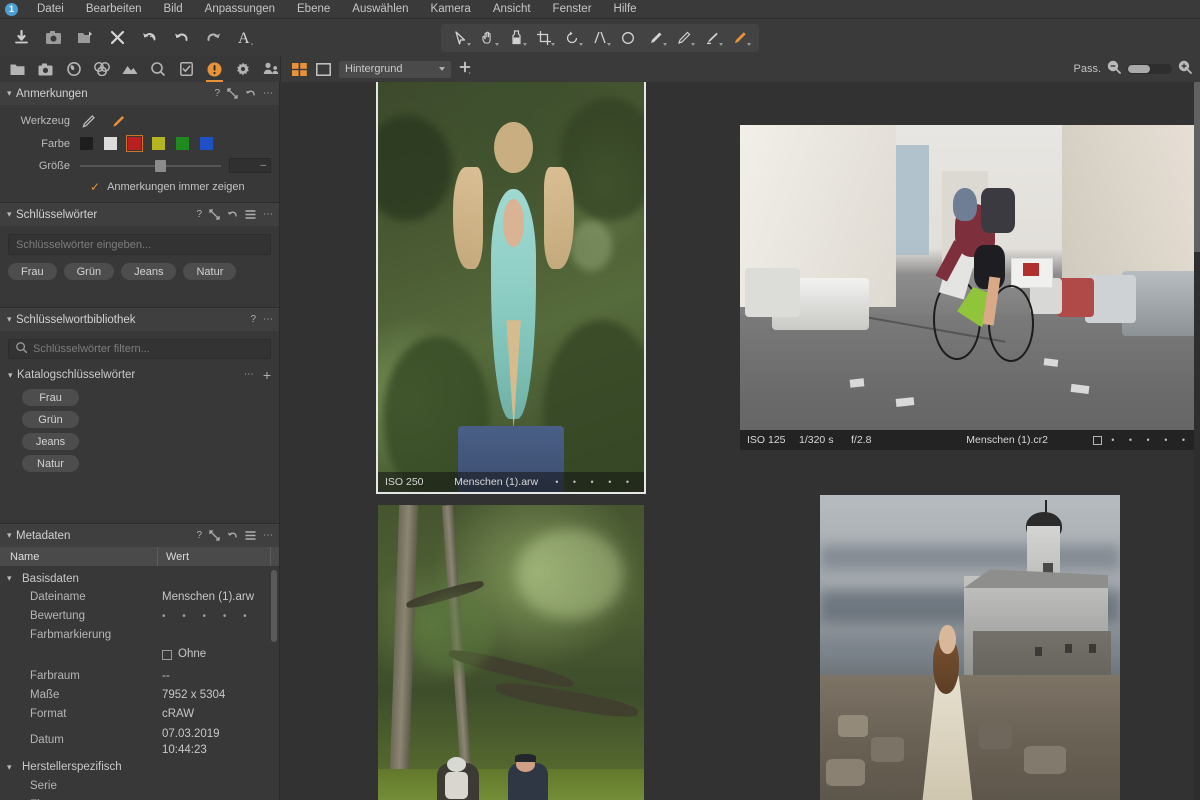 The image size is (1200, 800). I want to click on undo-all-icon, so click(149, 37).